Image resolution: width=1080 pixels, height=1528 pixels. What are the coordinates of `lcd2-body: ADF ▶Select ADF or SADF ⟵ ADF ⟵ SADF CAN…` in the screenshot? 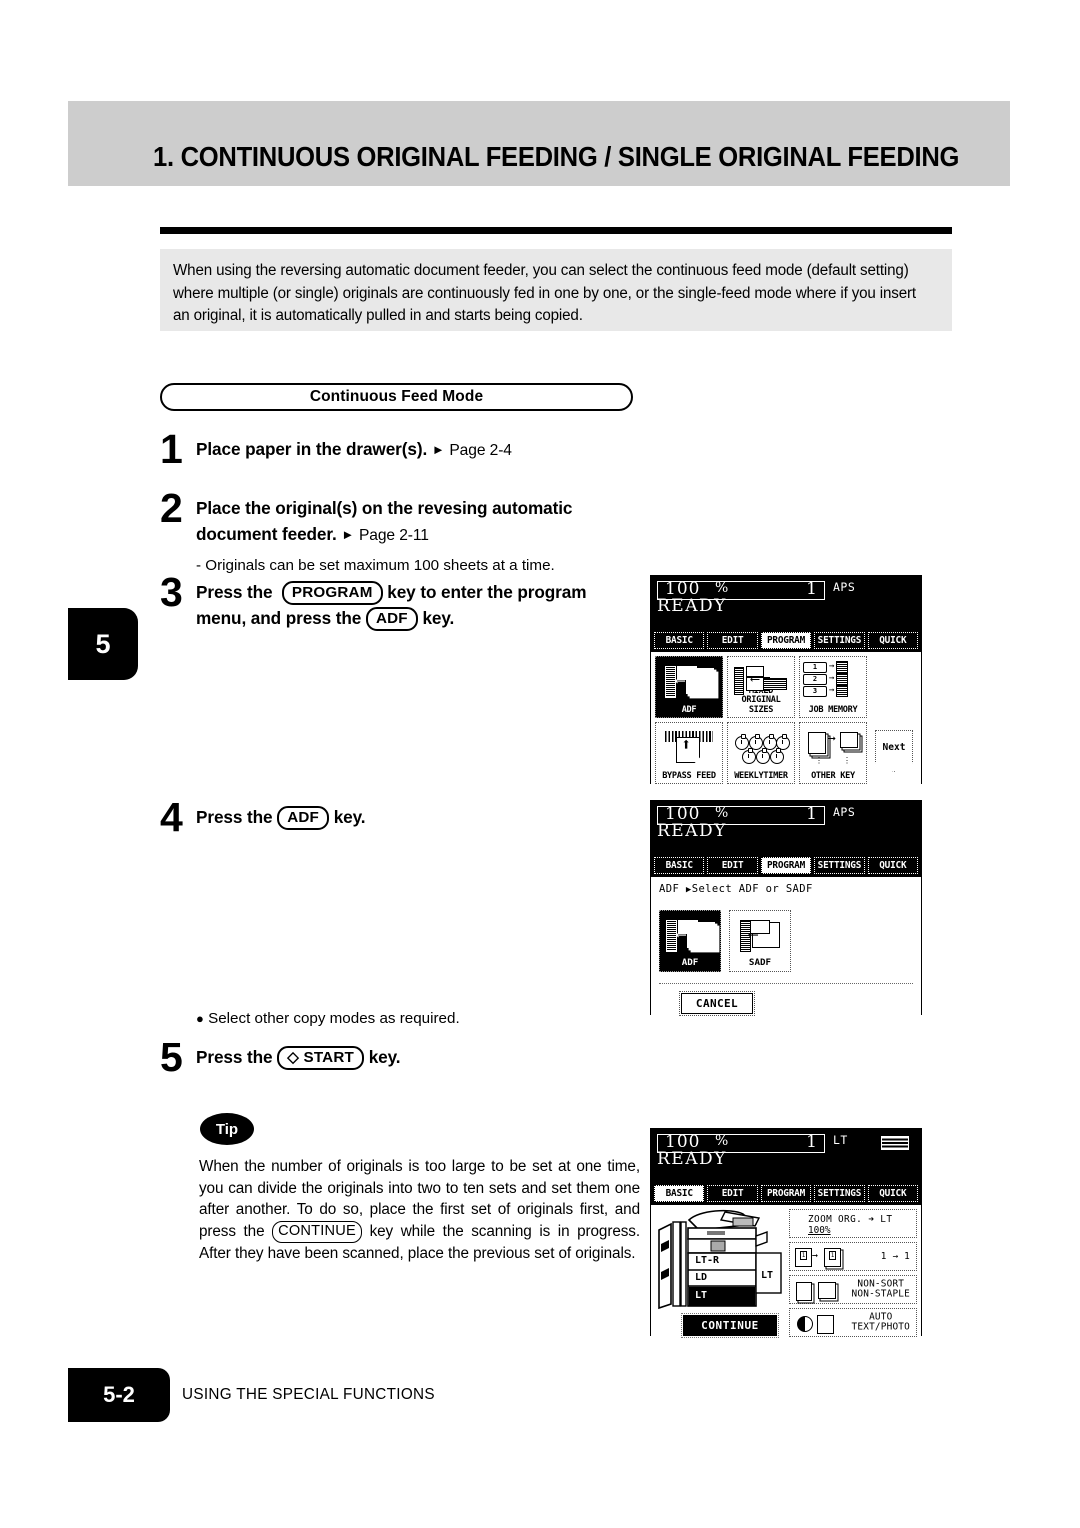 It's located at (786, 946).